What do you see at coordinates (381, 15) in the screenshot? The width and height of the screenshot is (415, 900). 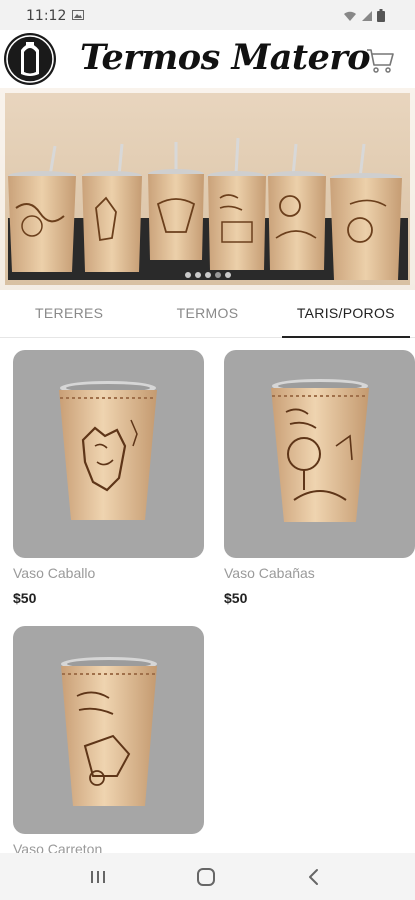 I see `battery-icon` at bounding box center [381, 15].